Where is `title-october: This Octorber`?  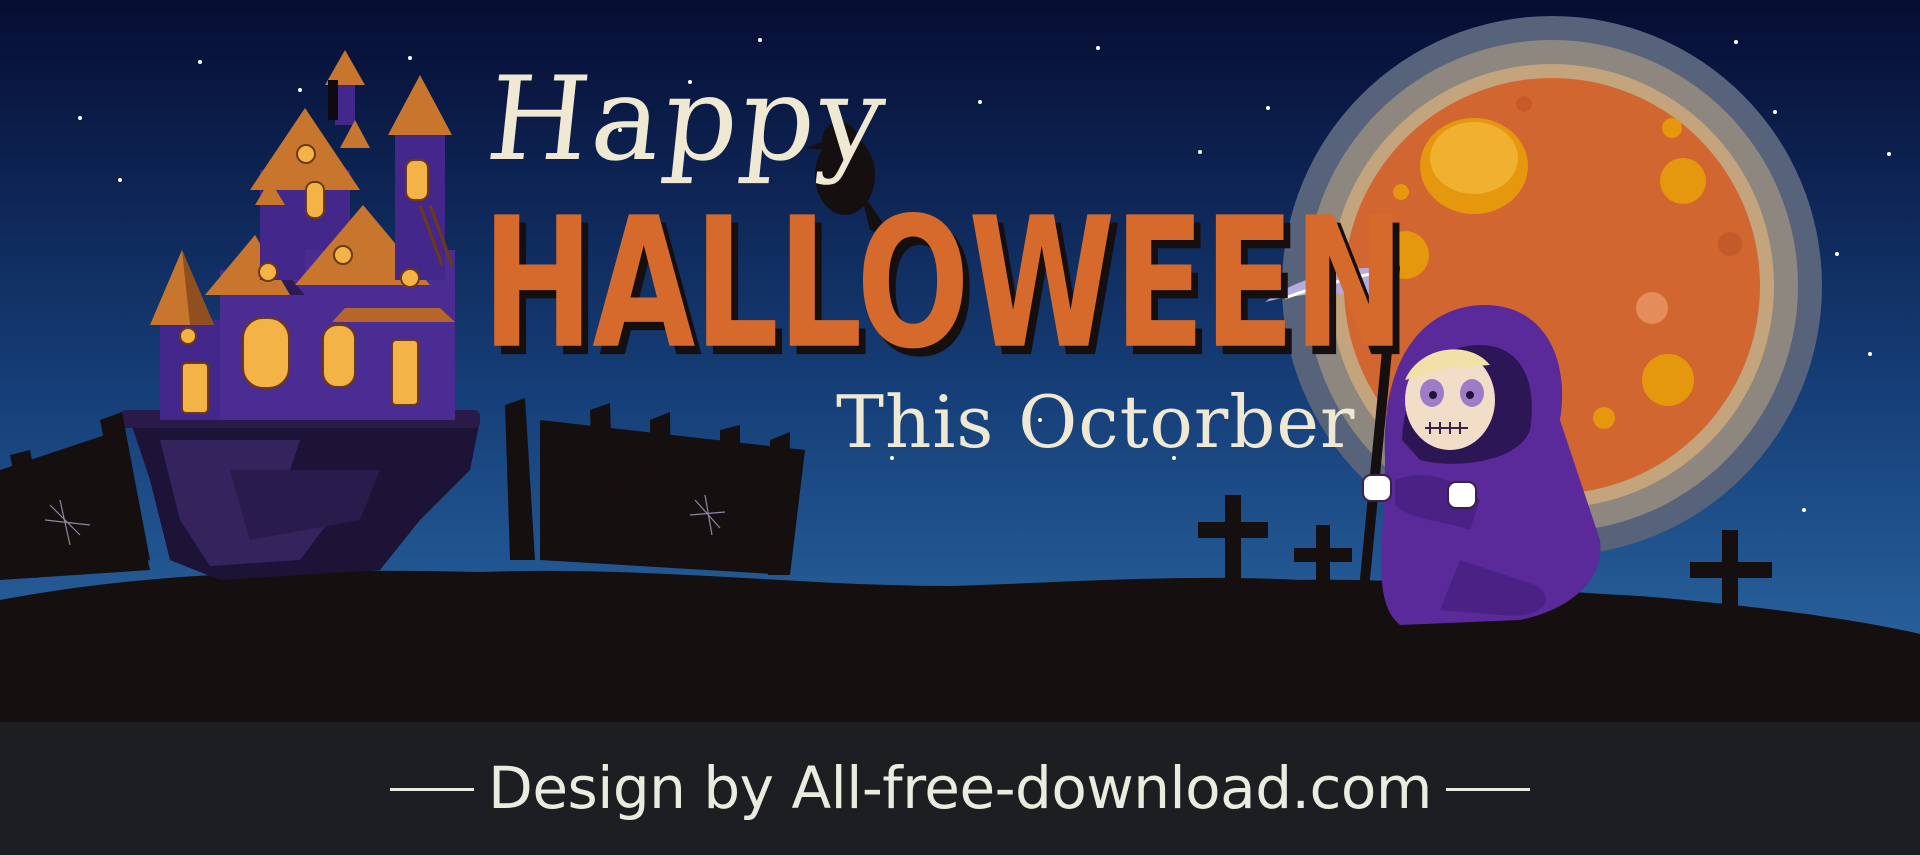
title-october: This Octorber is located at coordinates (1096, 422).